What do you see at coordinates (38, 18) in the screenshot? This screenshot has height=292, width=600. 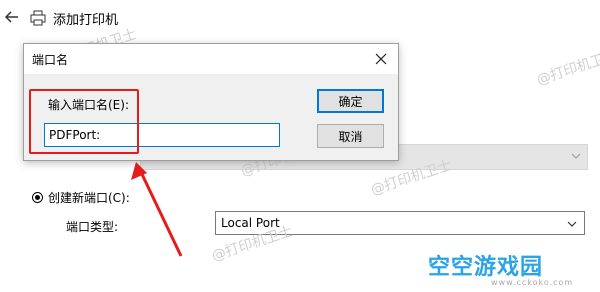 I see `printer-icon` at bounding box center [38, 18].